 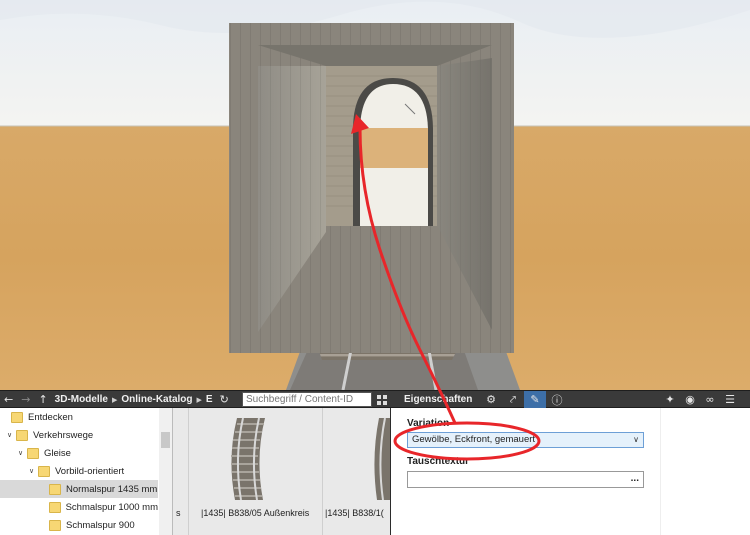 I want to click on catalog-tile-label: |1435| B838/05 Außenkreis, so click(x=255, y=513).